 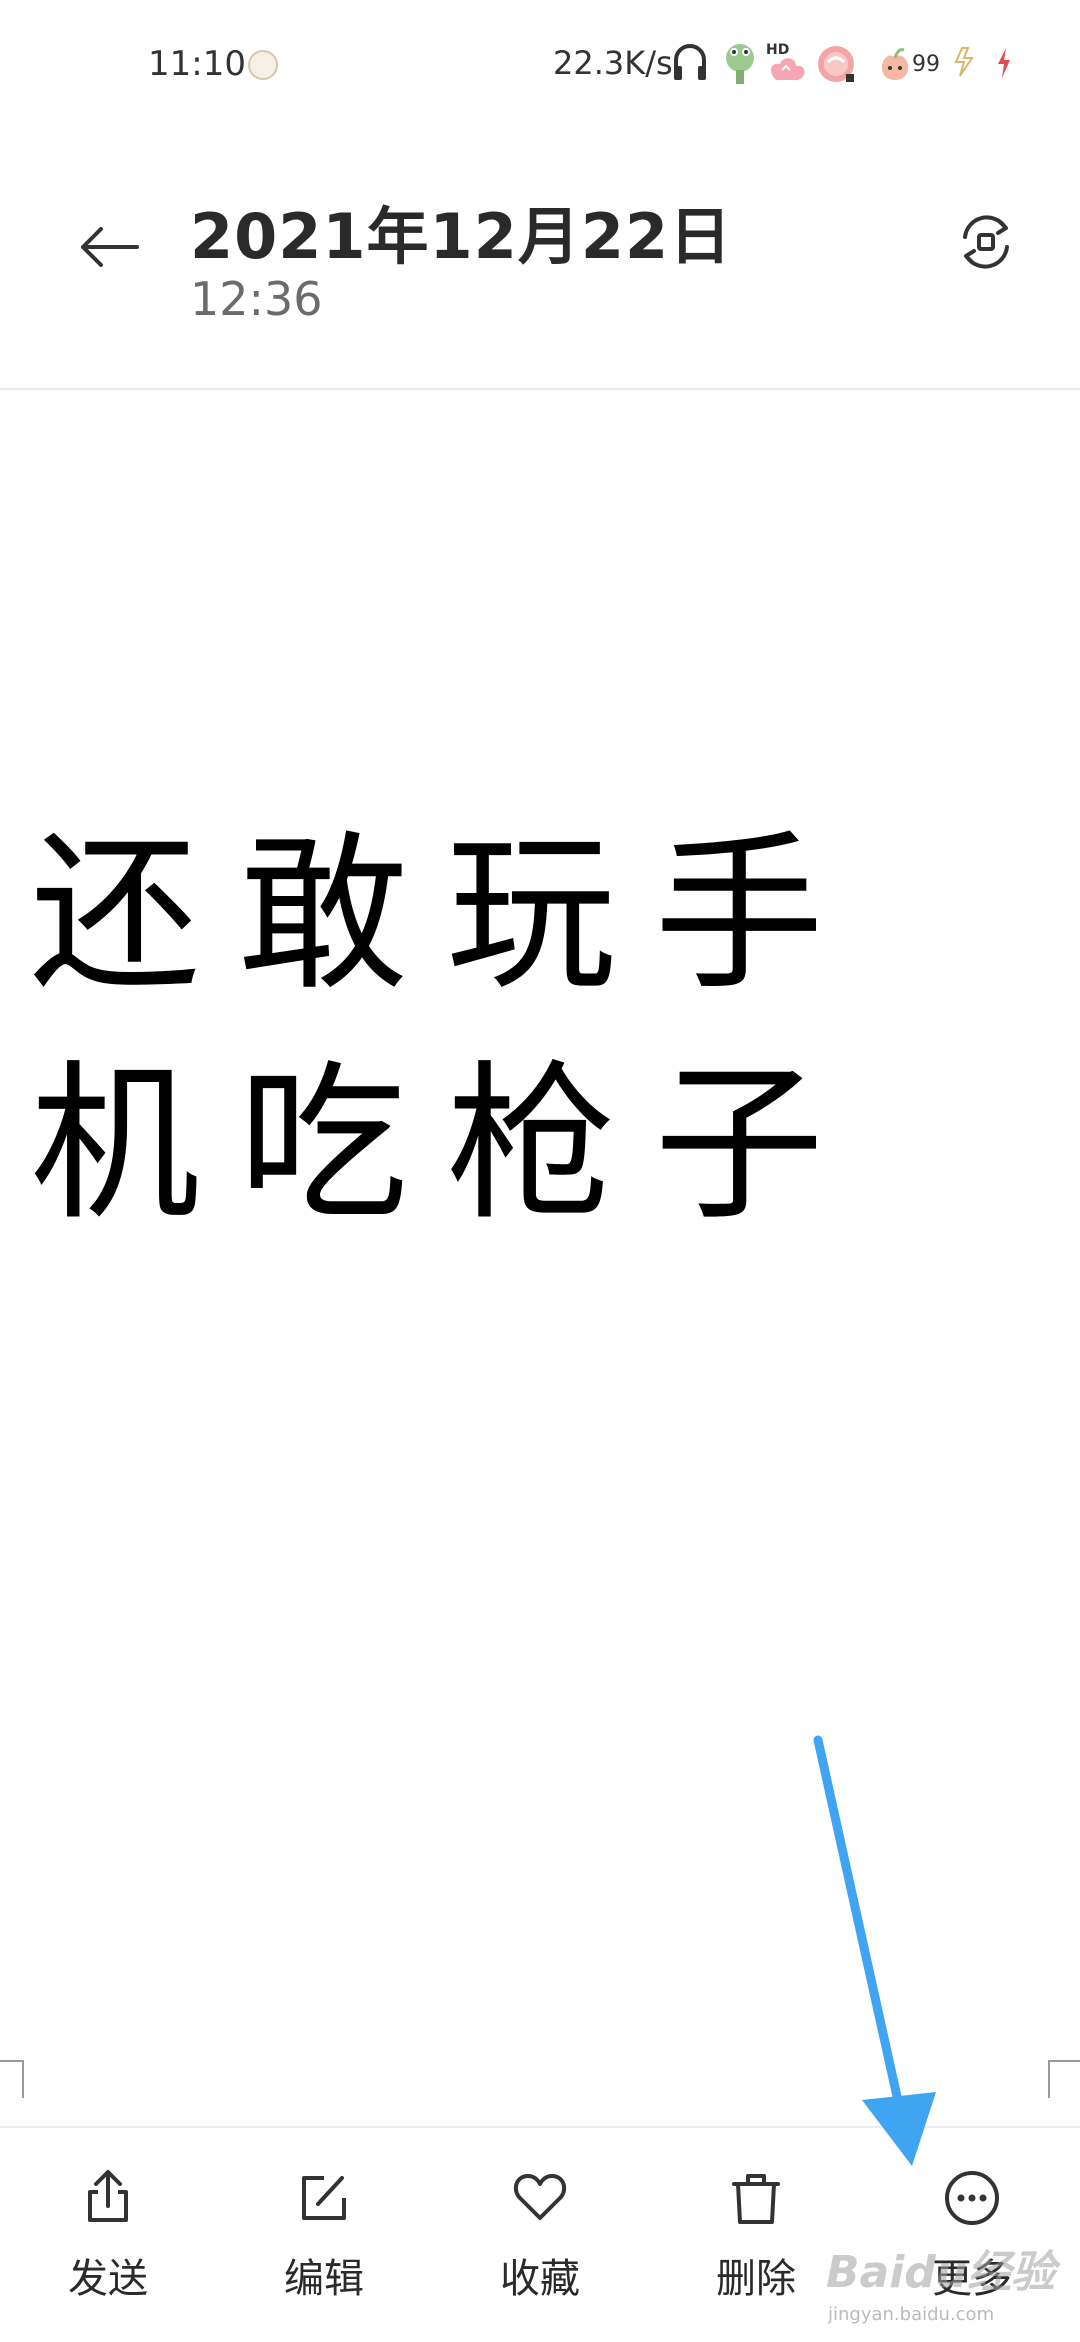 I want to click on hd-label: HD, so click(x=777, y=50).